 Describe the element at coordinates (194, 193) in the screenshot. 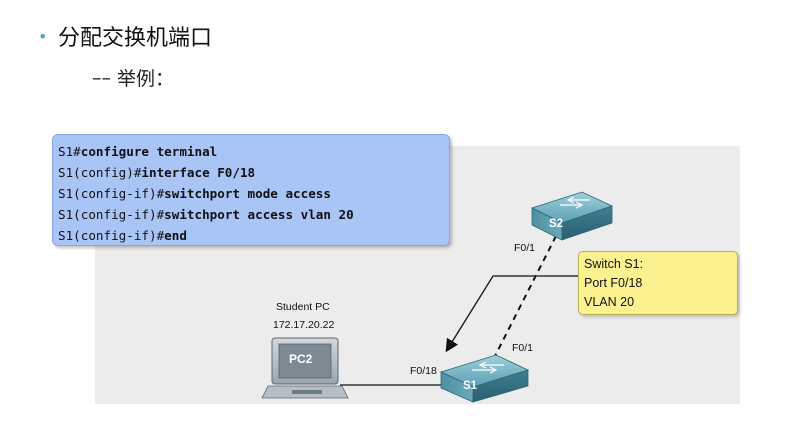

I see `cli-line: S1(config-if)#switchport mode access` at that location.